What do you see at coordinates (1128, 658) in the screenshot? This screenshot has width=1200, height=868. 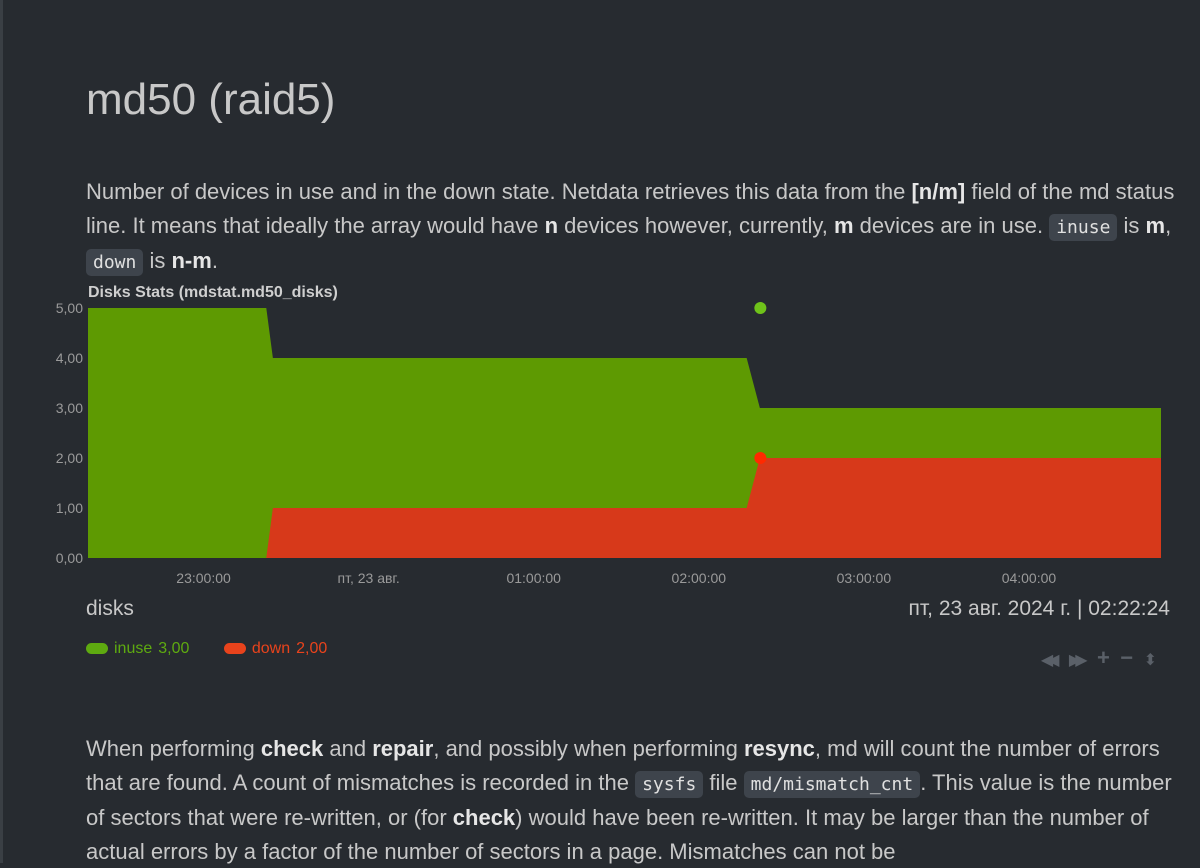 I see `zoom-out-icon: −` at bounding box center [1128, 658].